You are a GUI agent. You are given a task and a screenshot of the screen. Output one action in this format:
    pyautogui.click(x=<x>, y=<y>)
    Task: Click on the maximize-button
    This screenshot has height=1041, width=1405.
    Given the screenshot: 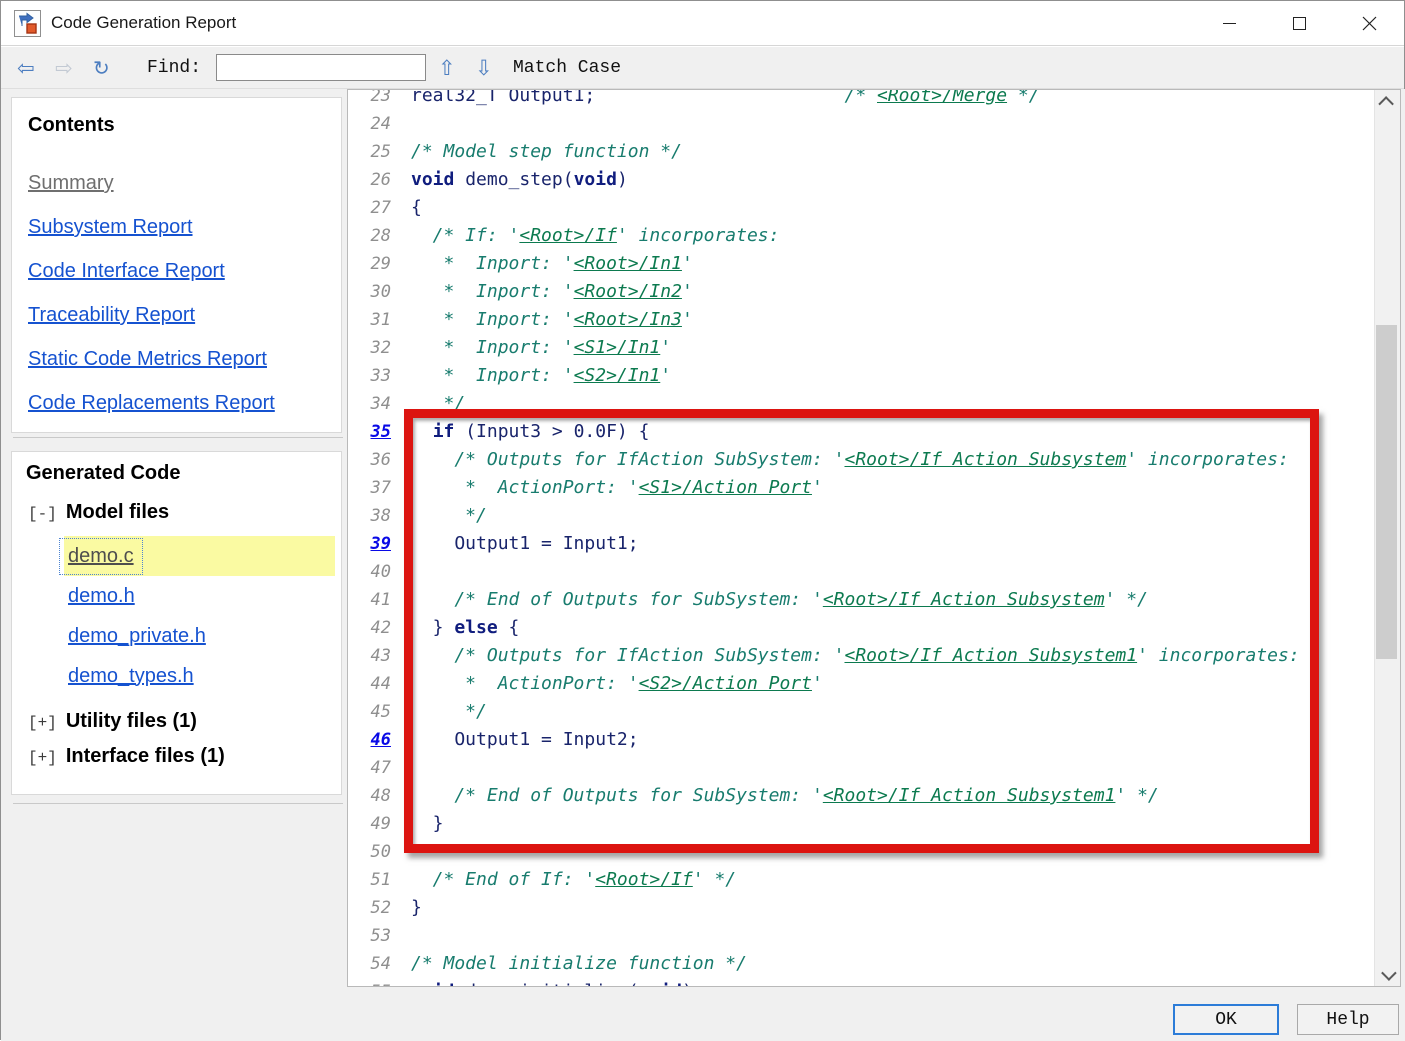 What is the action you would take?
    pyautogui.click(x=1299, y=23)
    